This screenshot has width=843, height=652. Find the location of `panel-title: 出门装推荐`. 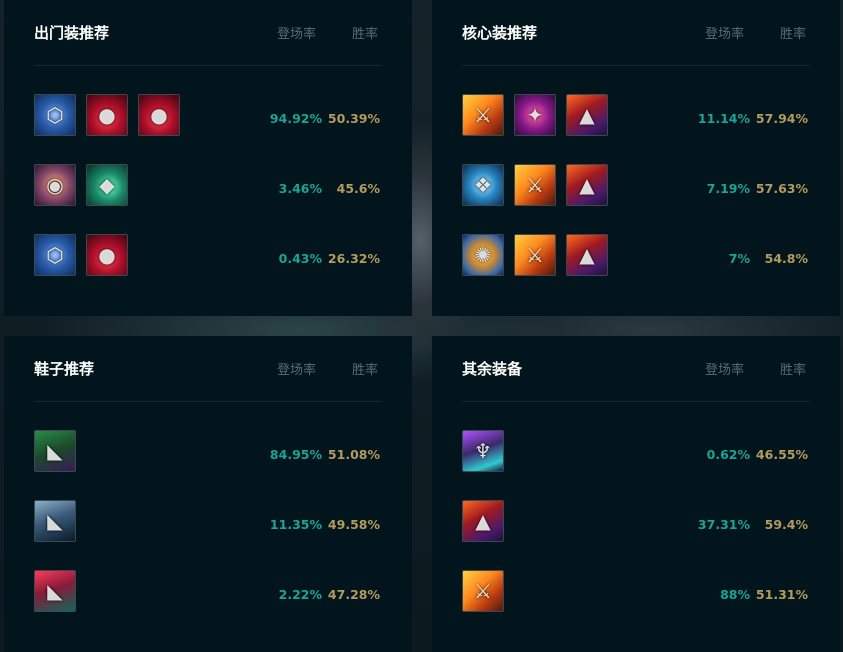

panel-title: 出门装推荐 is located at coordinates (72, 33).